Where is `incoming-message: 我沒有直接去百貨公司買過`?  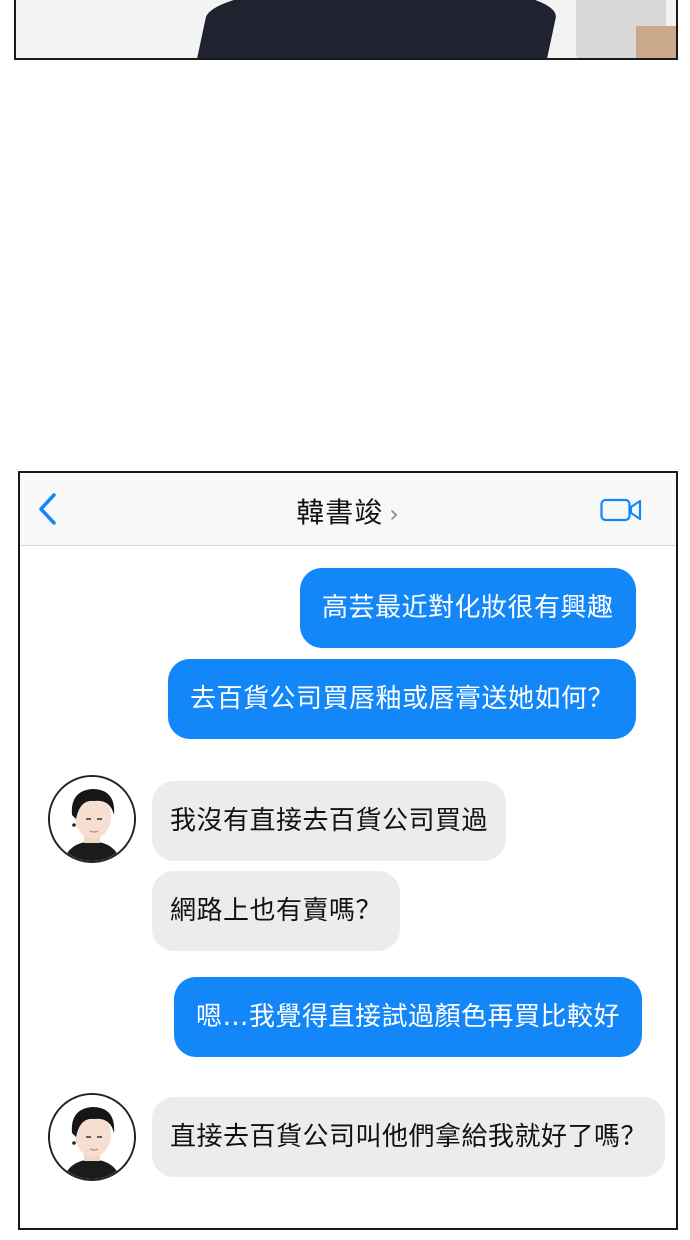 incoming-message: 我沒有直接去百貨公司買過 is located at coordinates (329, 821).